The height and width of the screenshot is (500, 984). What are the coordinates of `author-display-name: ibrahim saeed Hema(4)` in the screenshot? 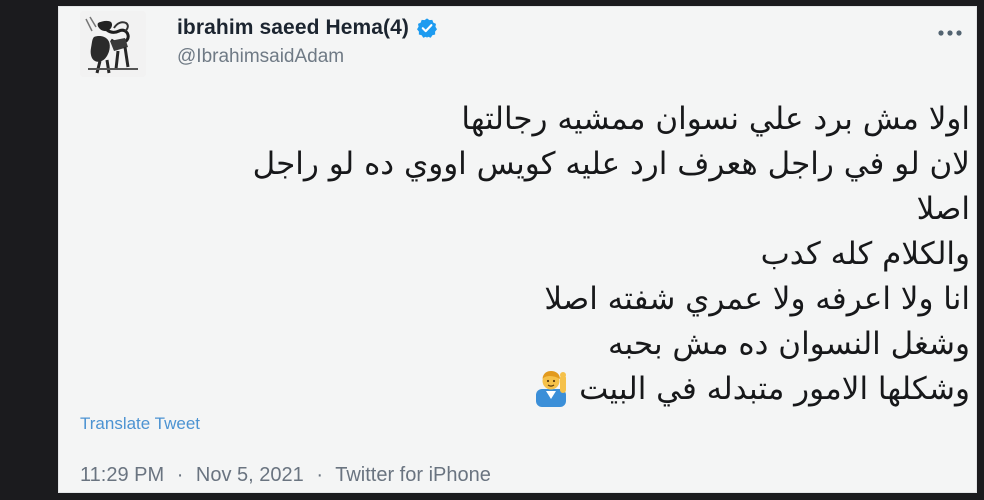 It's located at (293, 28).